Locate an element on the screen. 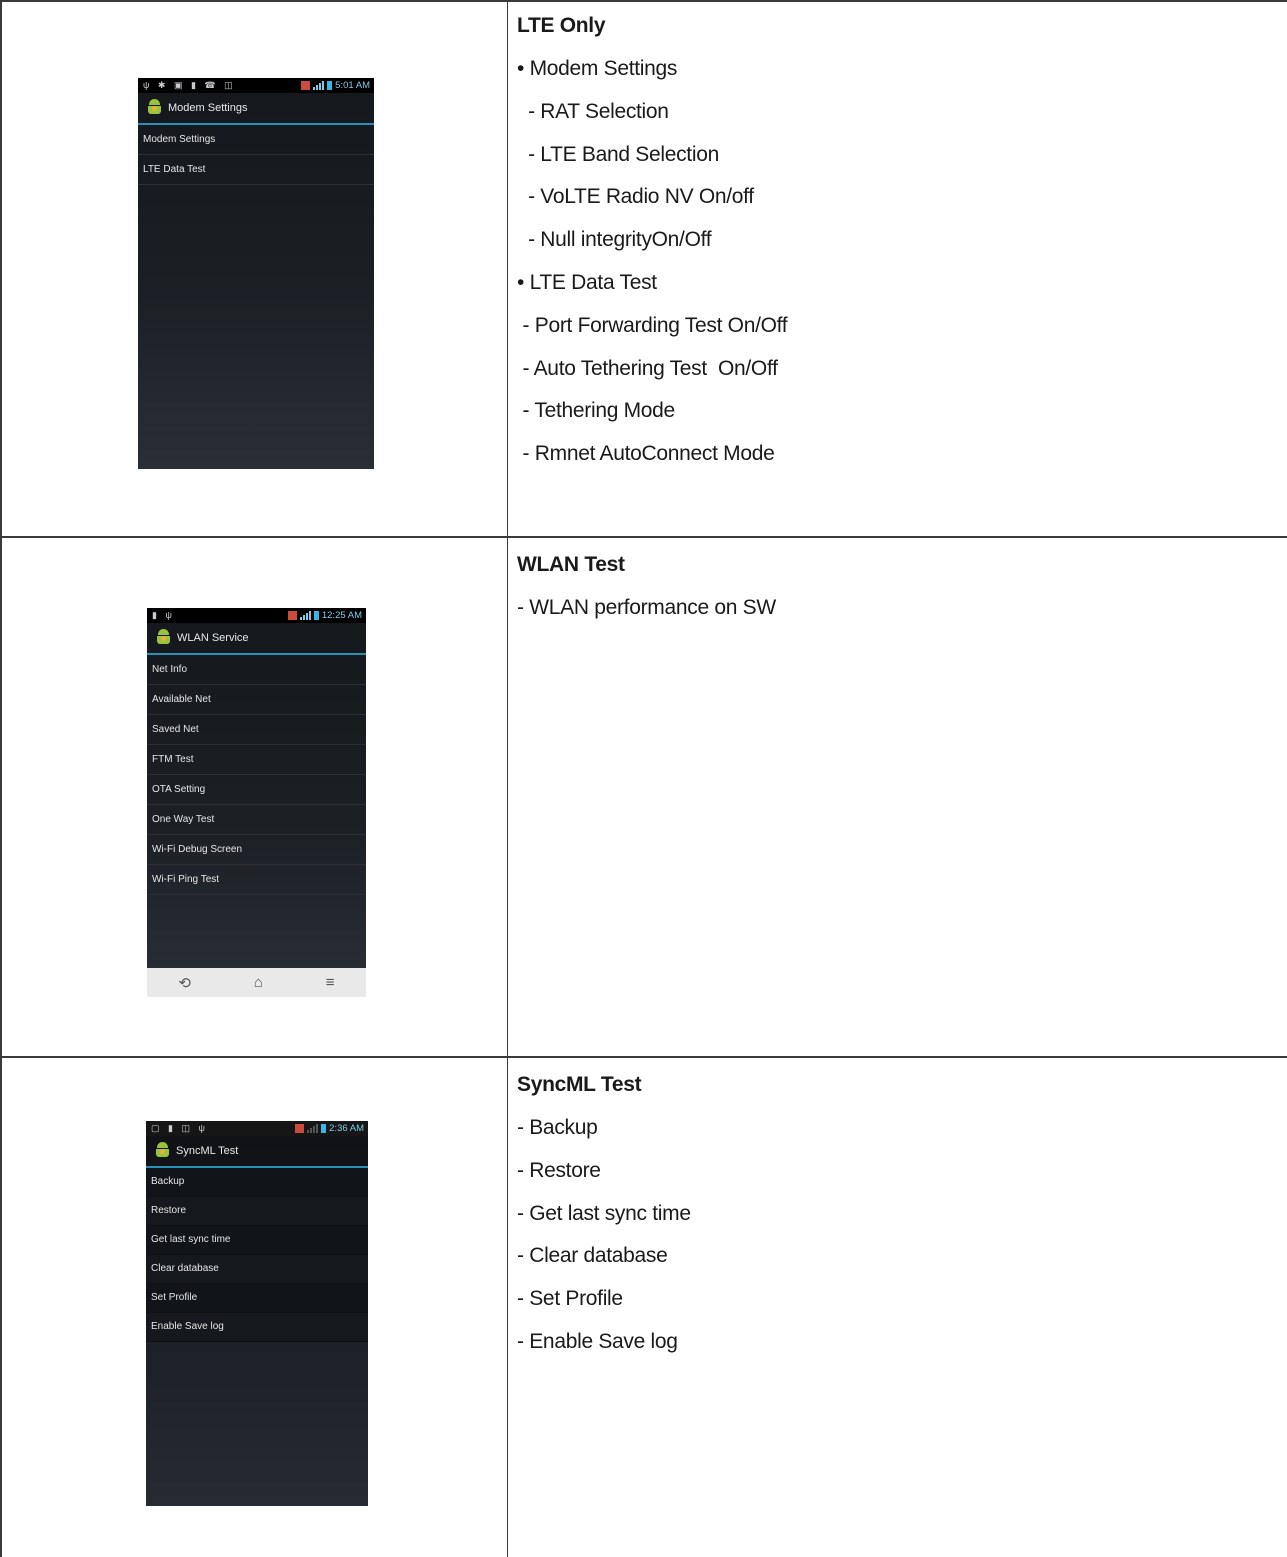 The height and width of the screenshot is (1557, 1287). list-item: - Restore is located at coordinates (559, 1170).